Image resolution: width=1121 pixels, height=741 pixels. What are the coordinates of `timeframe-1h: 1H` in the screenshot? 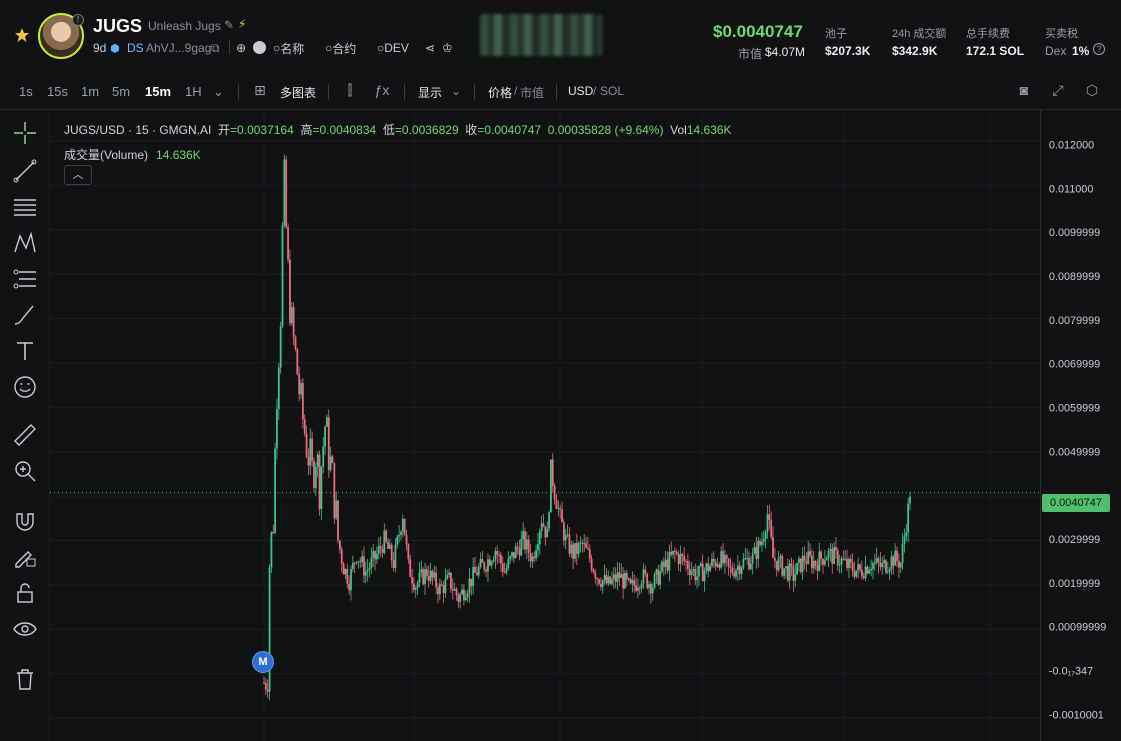 It's located at (193, 91).